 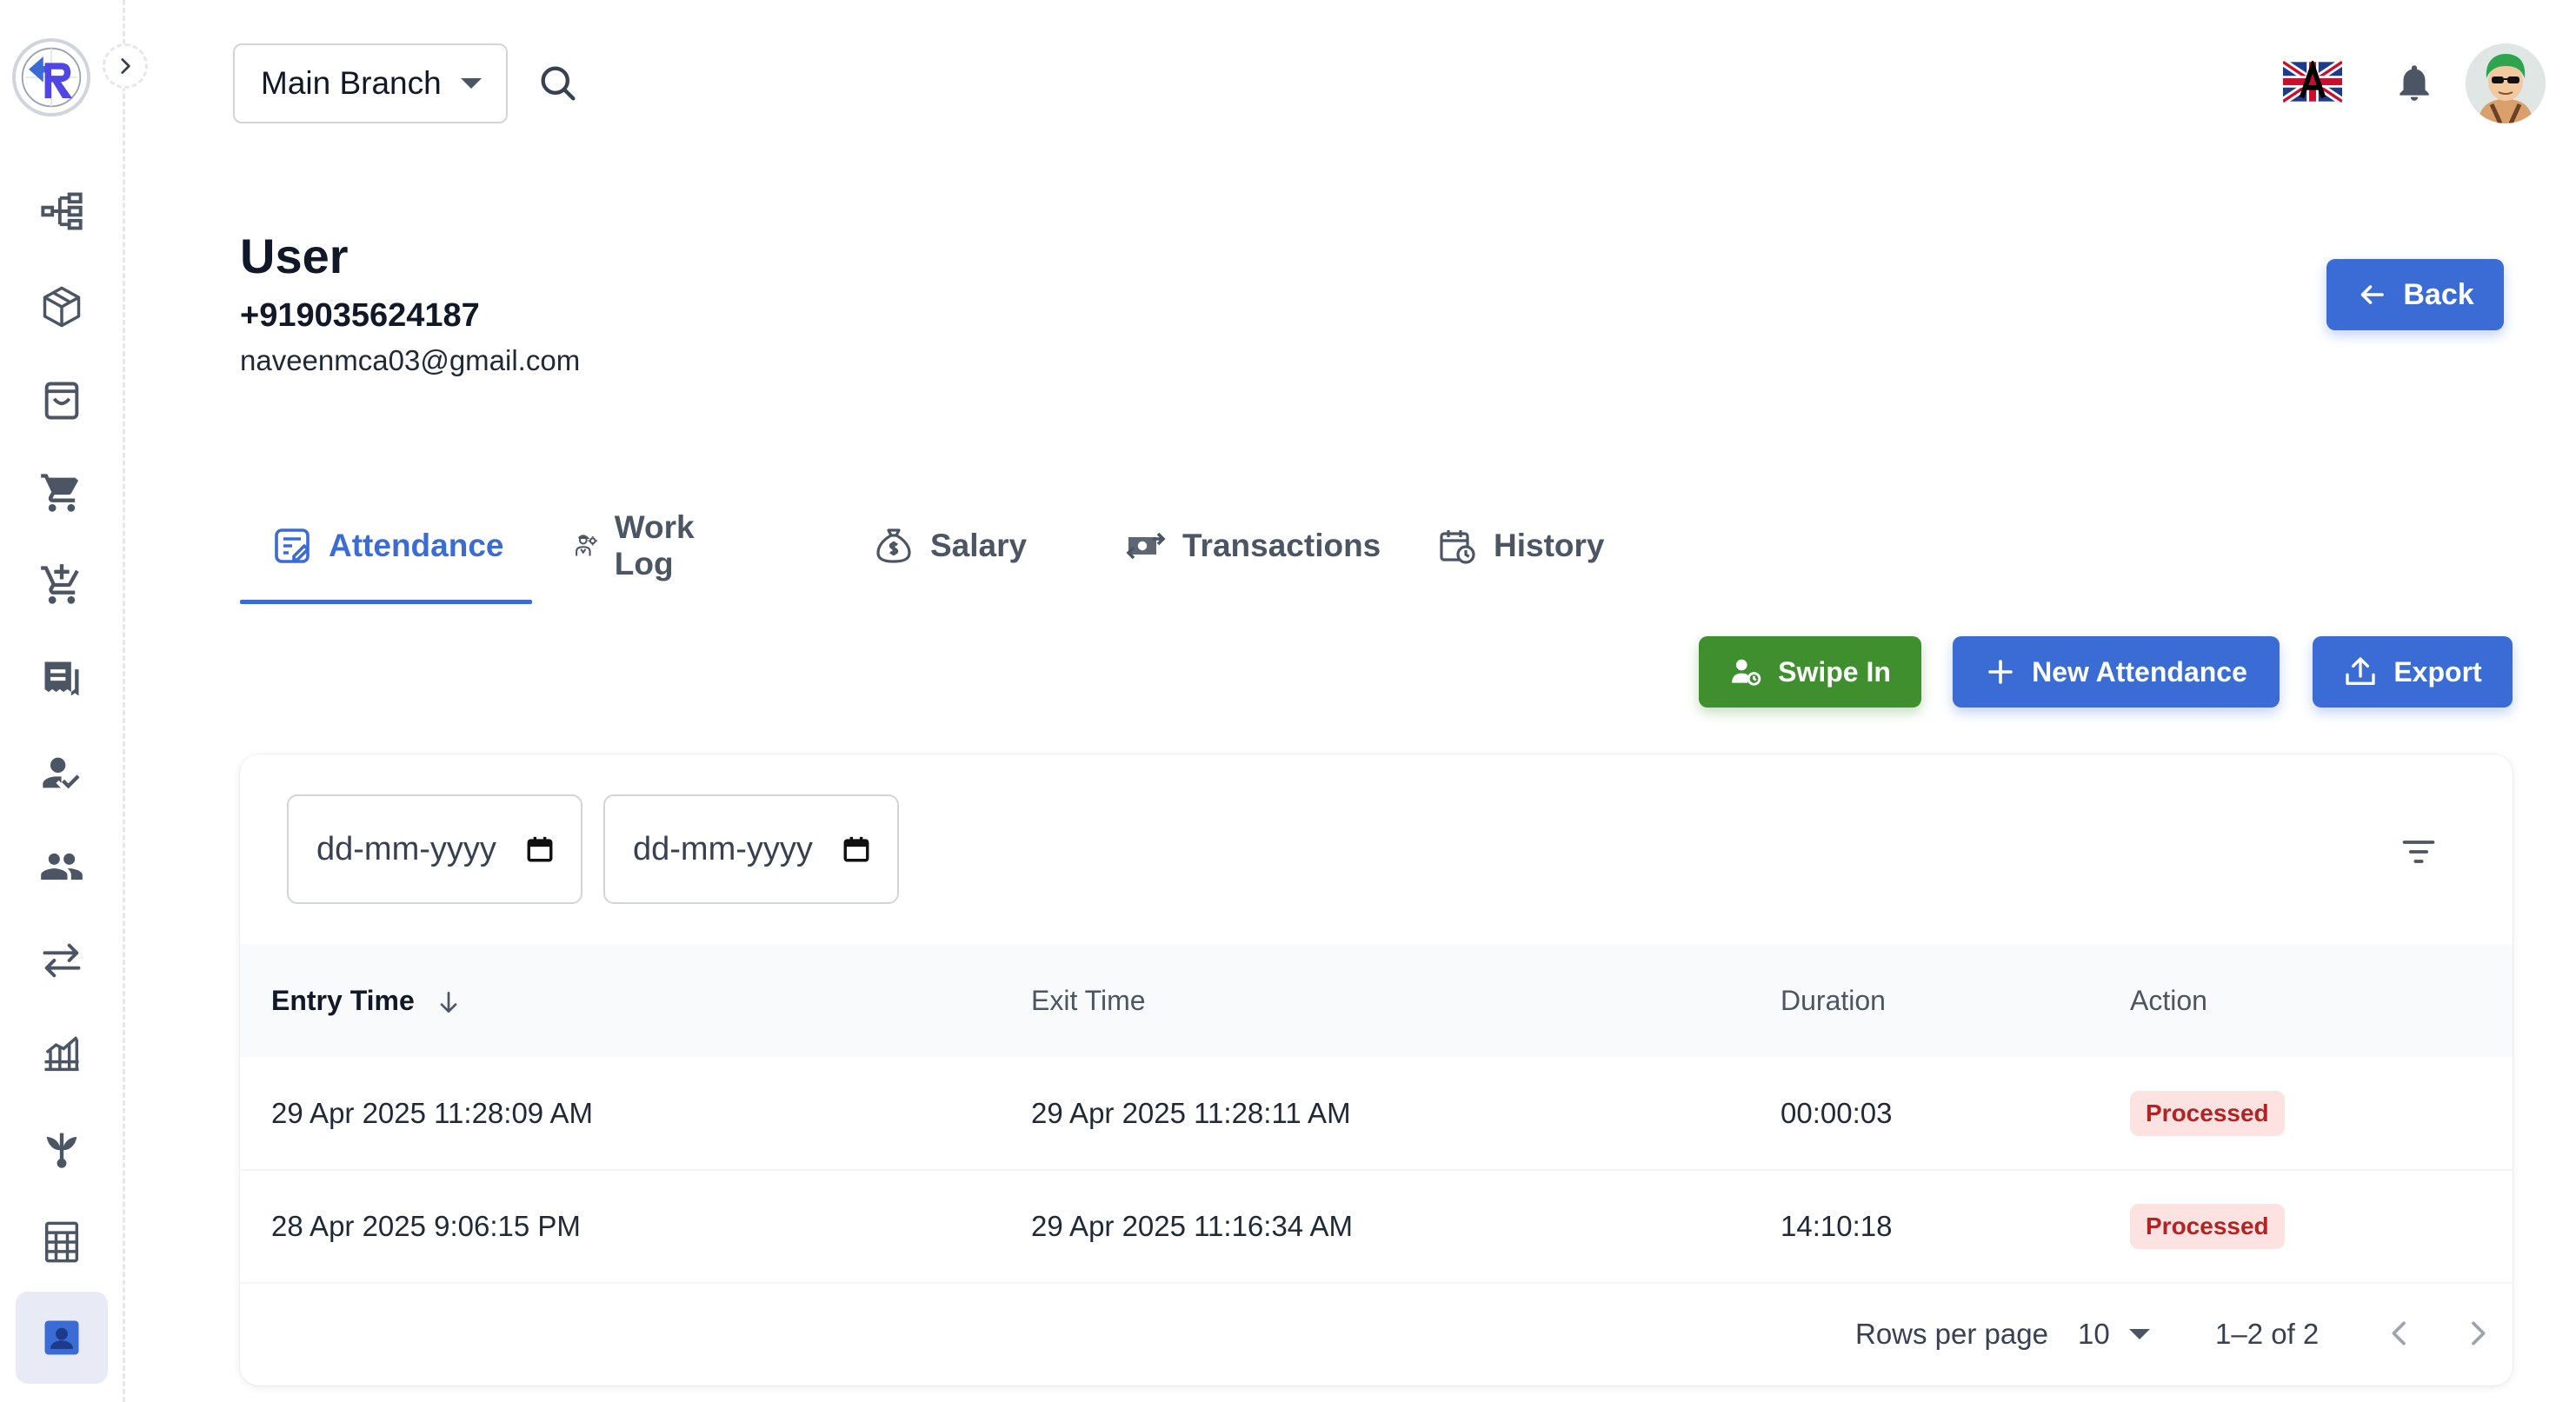 I want to click on plant-icon, so click(x=61, y=1150).